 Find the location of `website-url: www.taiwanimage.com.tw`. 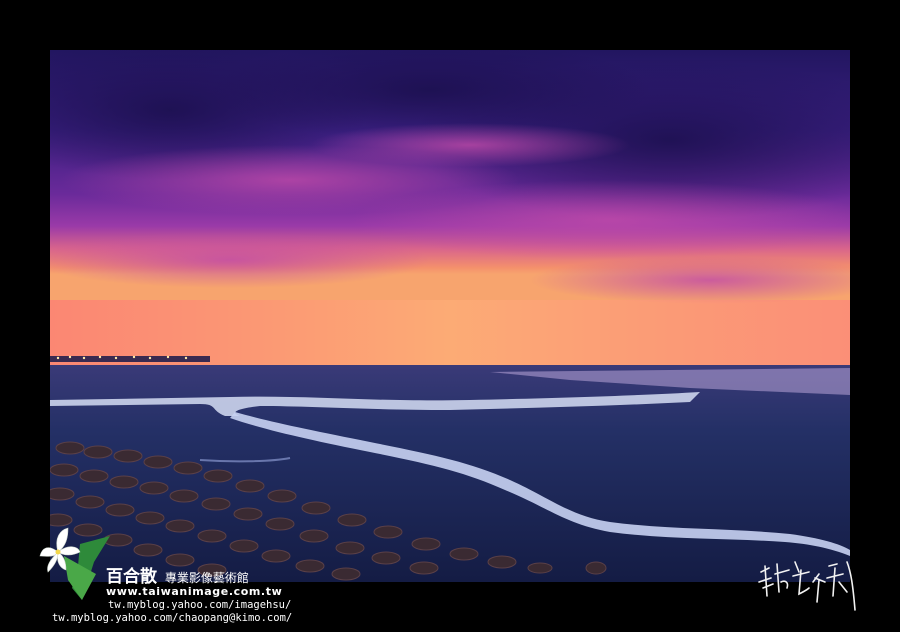

website-url: www.taiwanimage.com.tw is located at coordinates (194, 591).